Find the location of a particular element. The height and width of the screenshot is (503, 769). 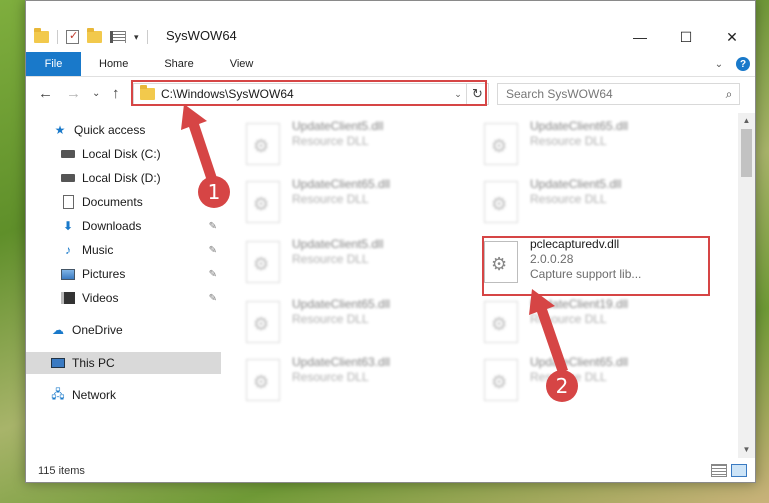

step-badge-1: 1 is located at coordinates (214, 192).